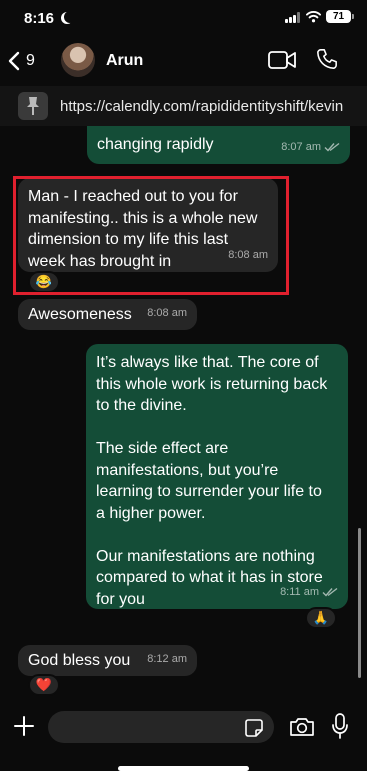 This screenshot has width=367, height=771. What do you see at coordinates (183, 61) in the screenshot?
I see `chat-header: 9 Arun` at bounding box center [183, 61].